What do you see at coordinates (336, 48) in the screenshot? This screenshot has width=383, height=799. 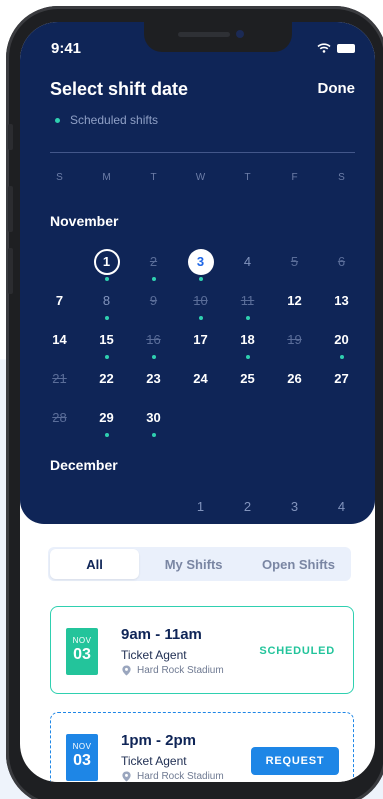 I see `status-icons` at bounding box center [336, 48].